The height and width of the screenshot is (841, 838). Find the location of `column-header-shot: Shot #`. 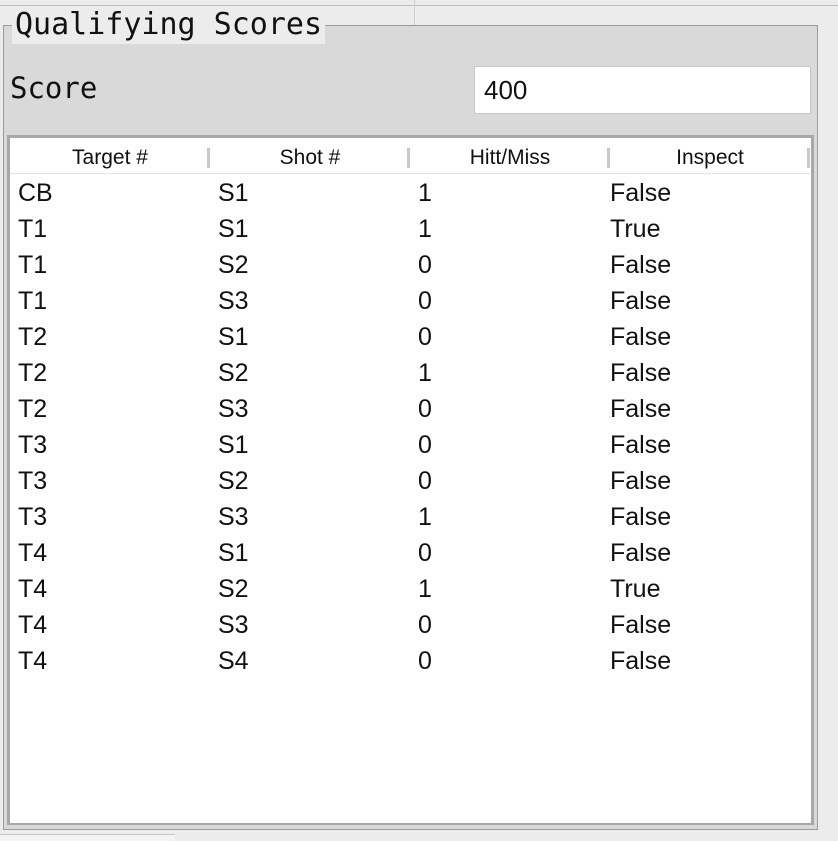

column-header-shot: Shot # is located at coordinates (310, 158).